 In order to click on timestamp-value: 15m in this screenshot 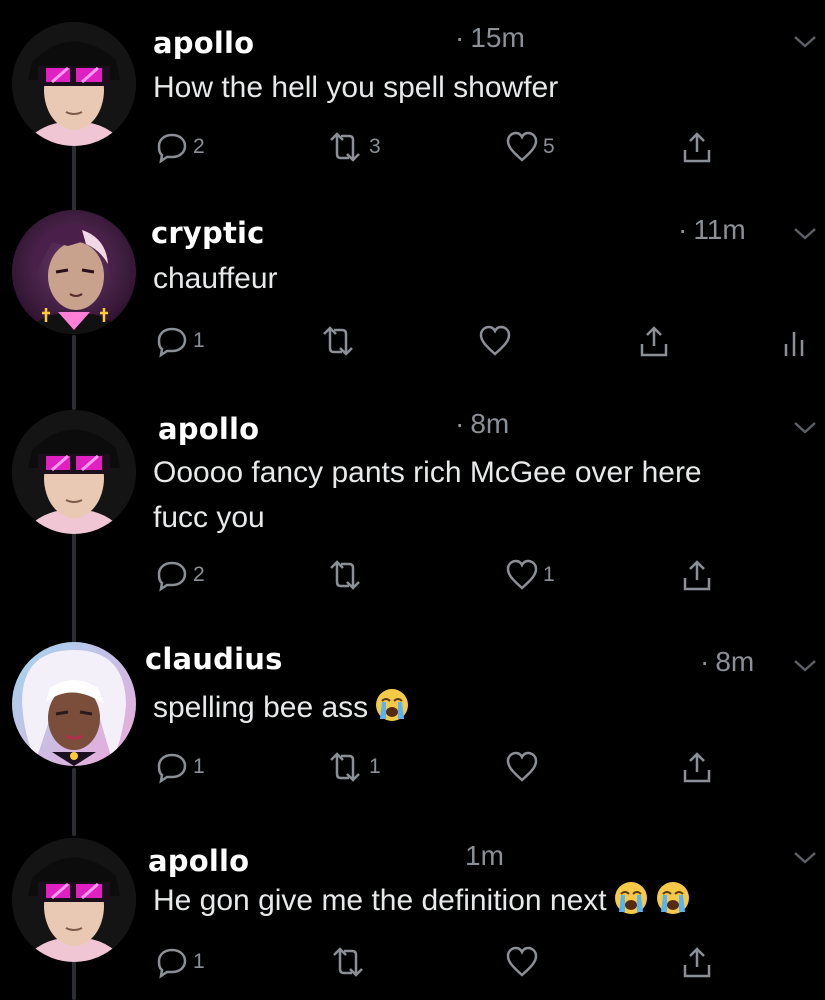, I will do `click(497, 37)`.